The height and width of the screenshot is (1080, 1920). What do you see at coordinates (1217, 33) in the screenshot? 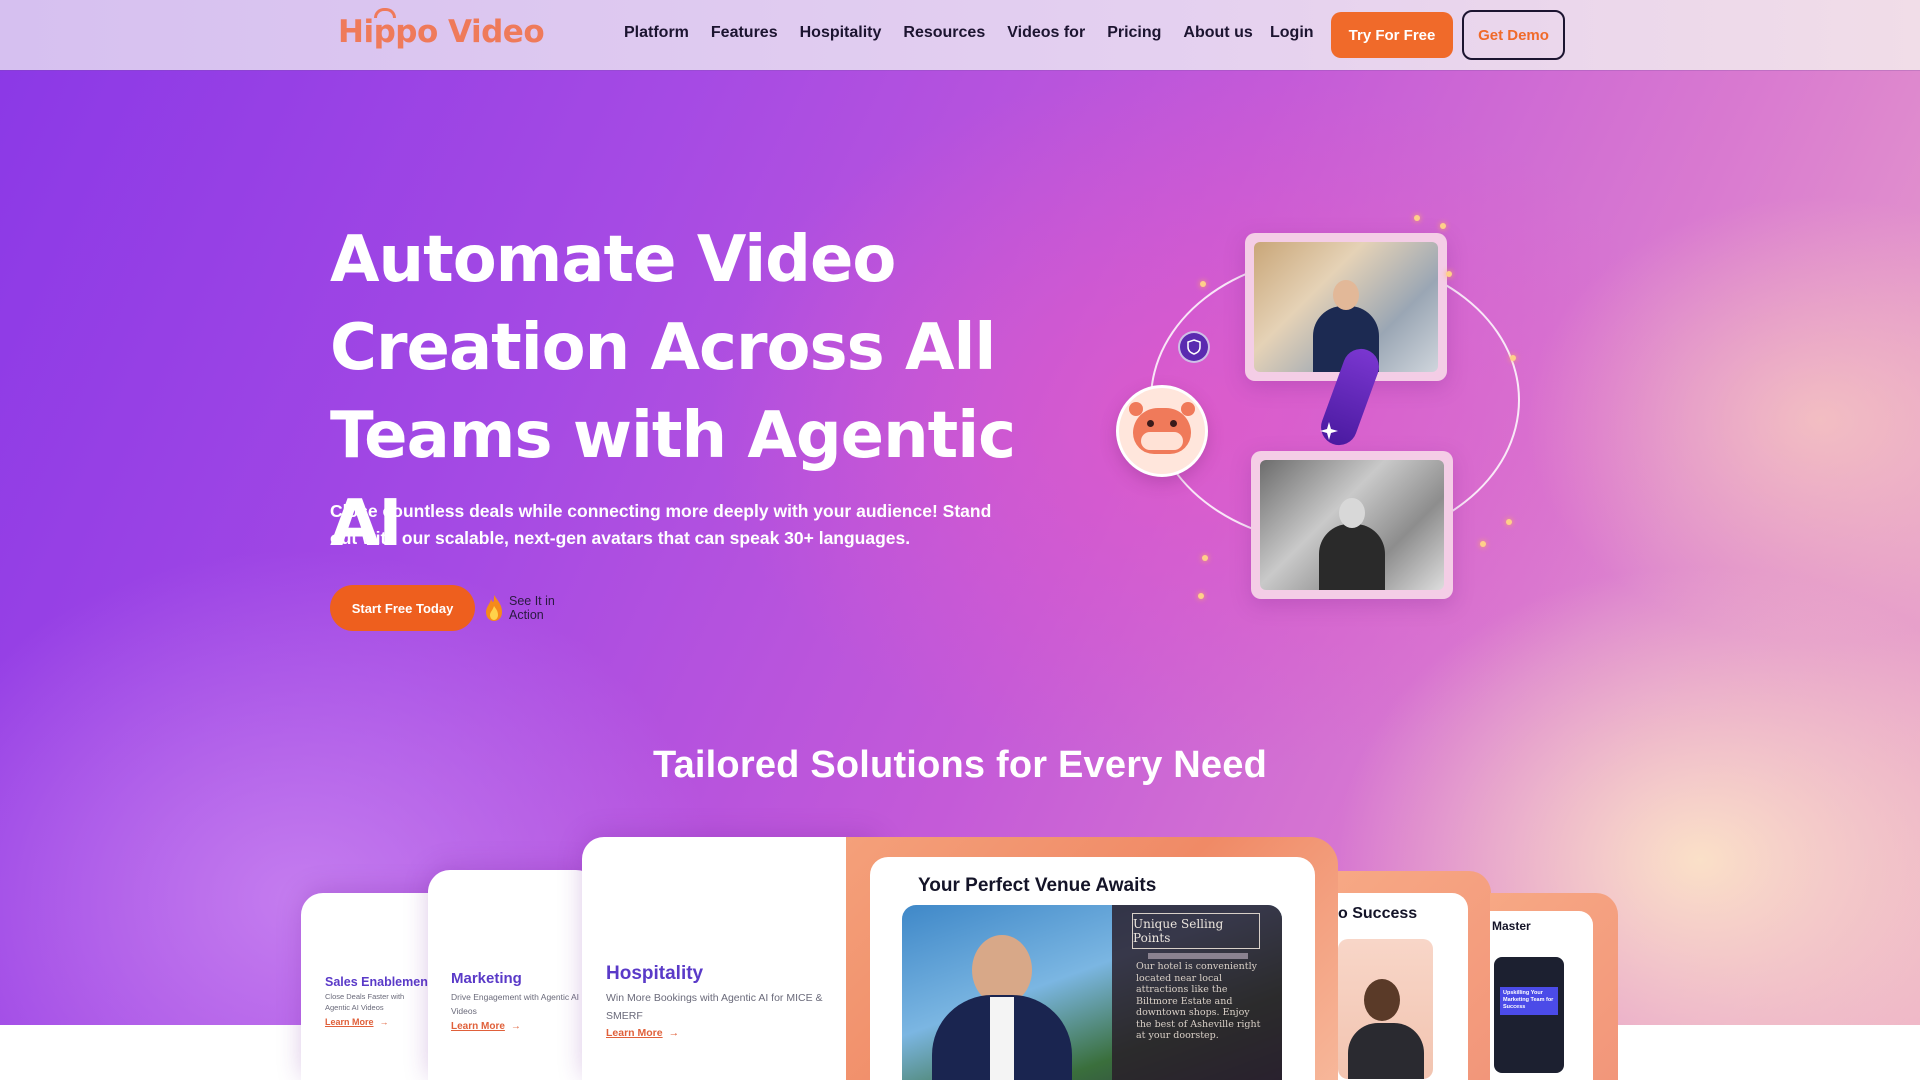
I see `nav-link-about-us: About us` at bounding box center [1217, 33].